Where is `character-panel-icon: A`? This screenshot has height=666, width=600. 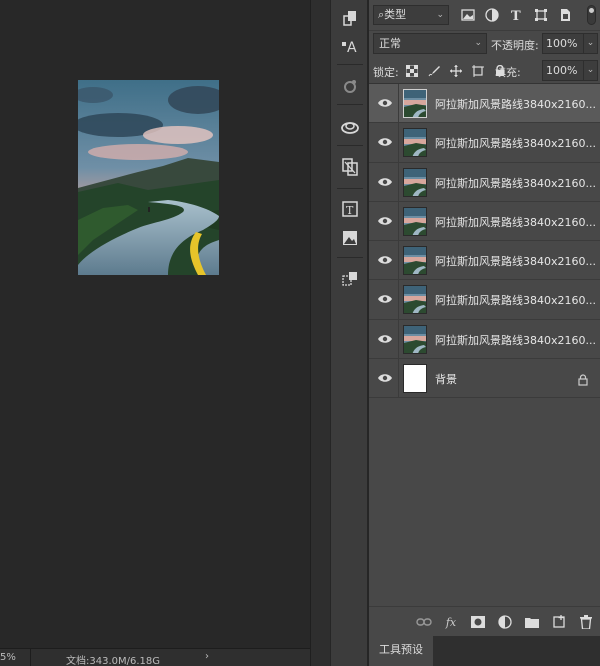
character-panel-icon: A is located at coordinates (350, 46).